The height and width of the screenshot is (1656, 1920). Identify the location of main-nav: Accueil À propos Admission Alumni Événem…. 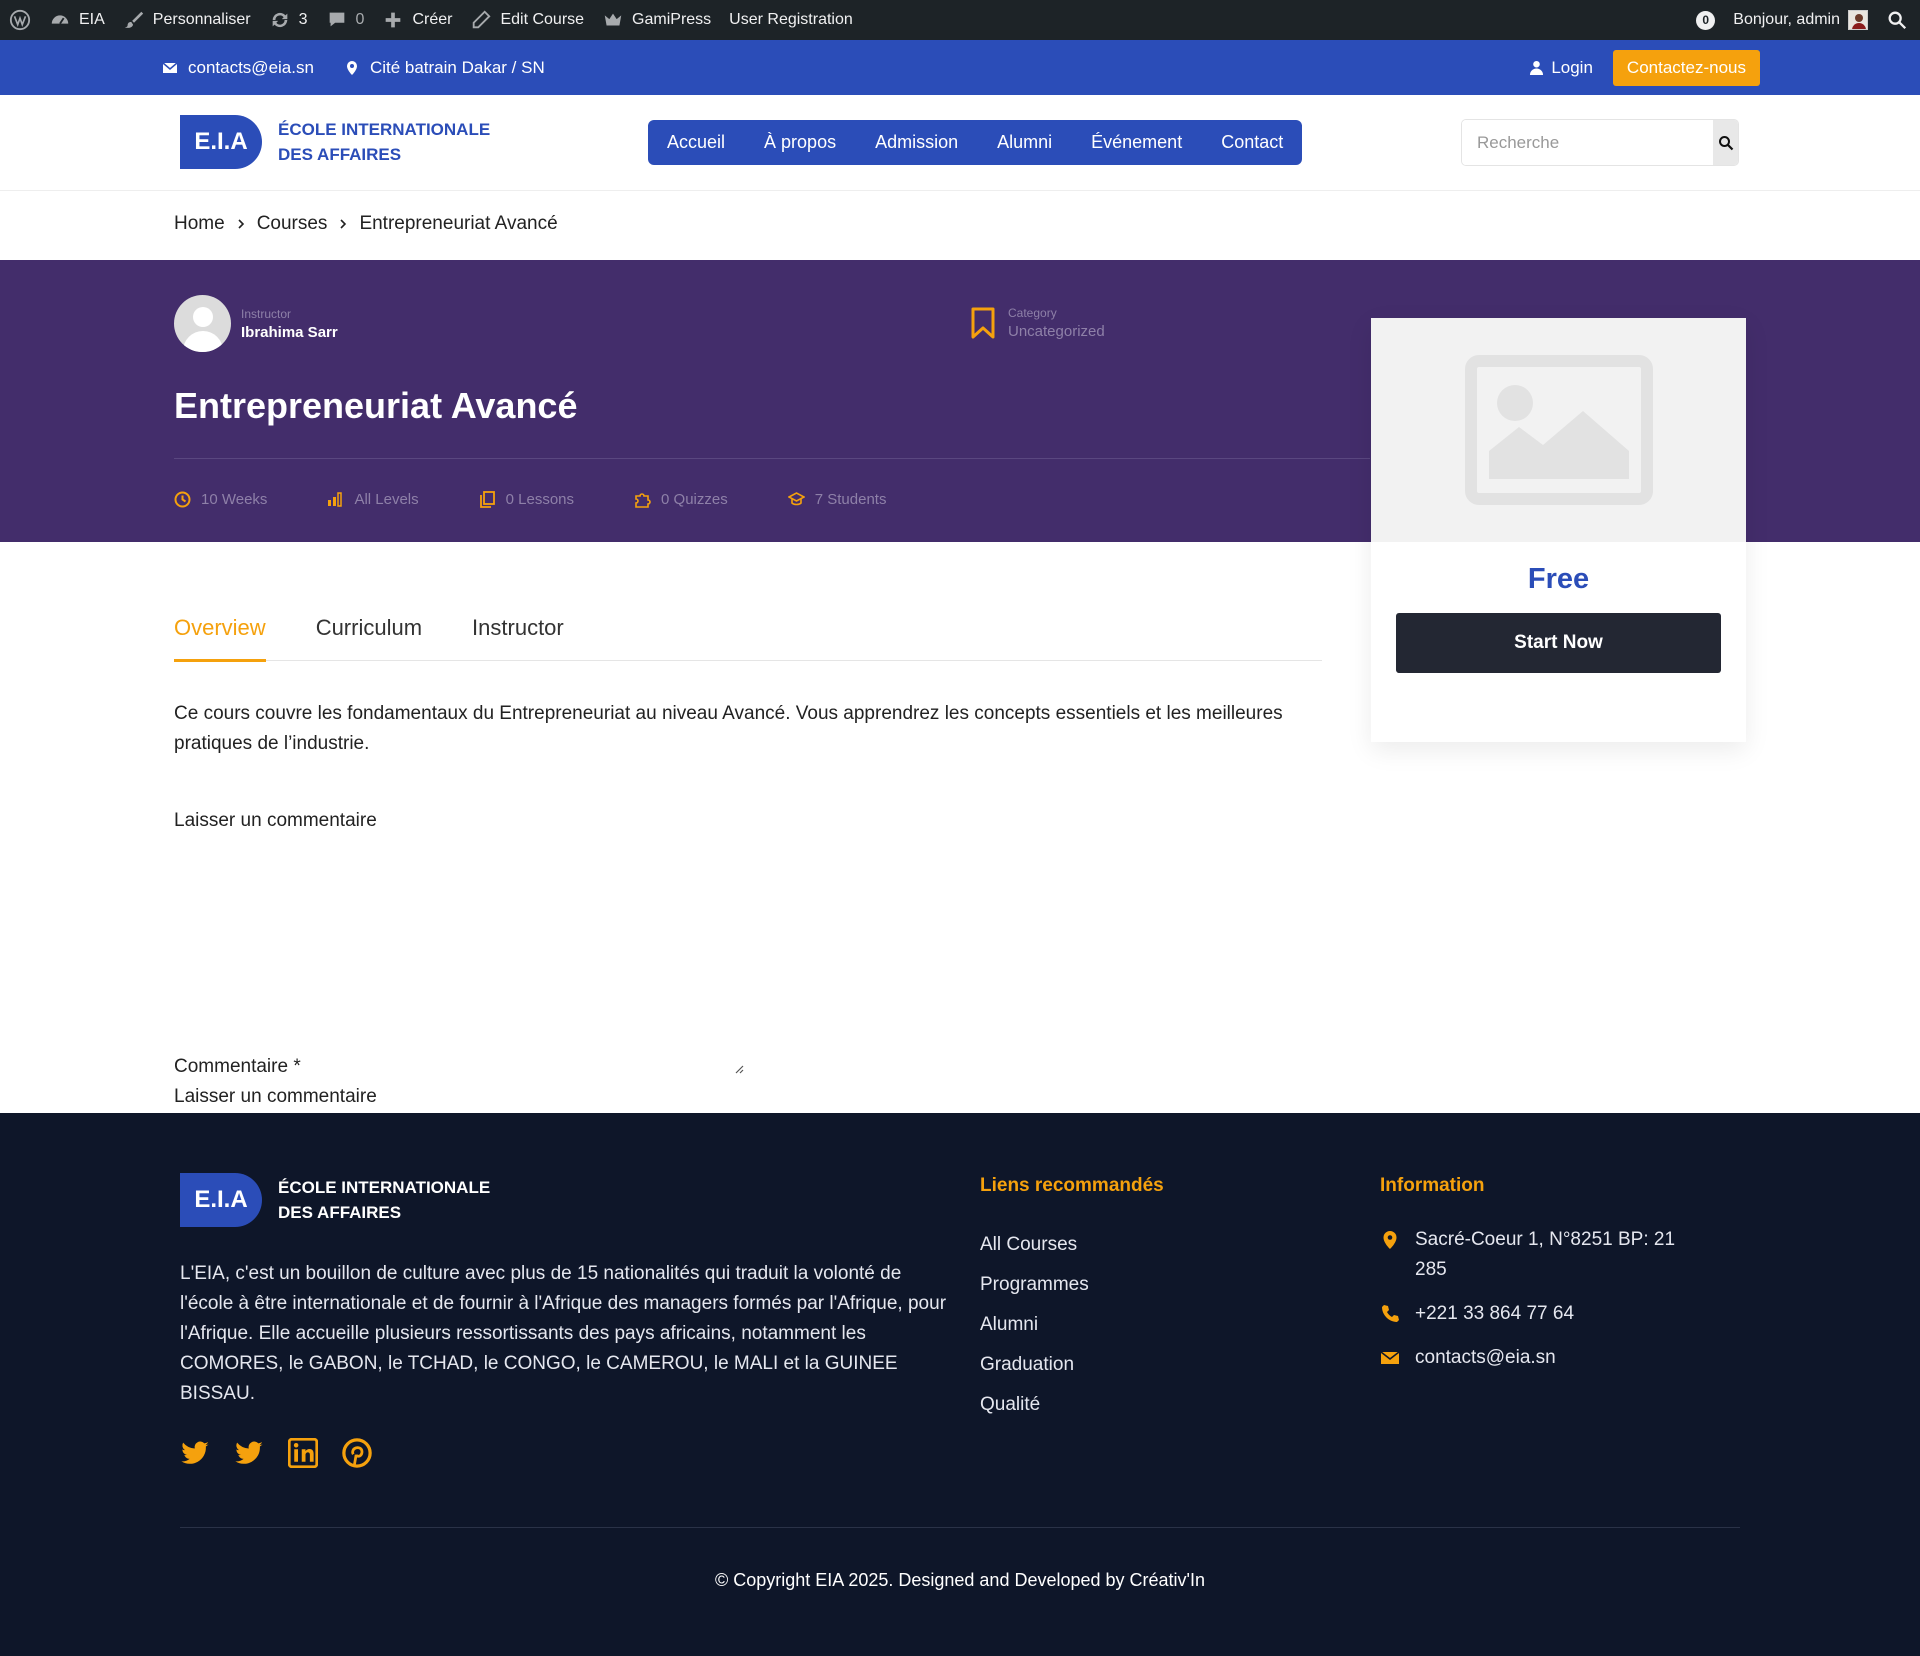
(975, 142).